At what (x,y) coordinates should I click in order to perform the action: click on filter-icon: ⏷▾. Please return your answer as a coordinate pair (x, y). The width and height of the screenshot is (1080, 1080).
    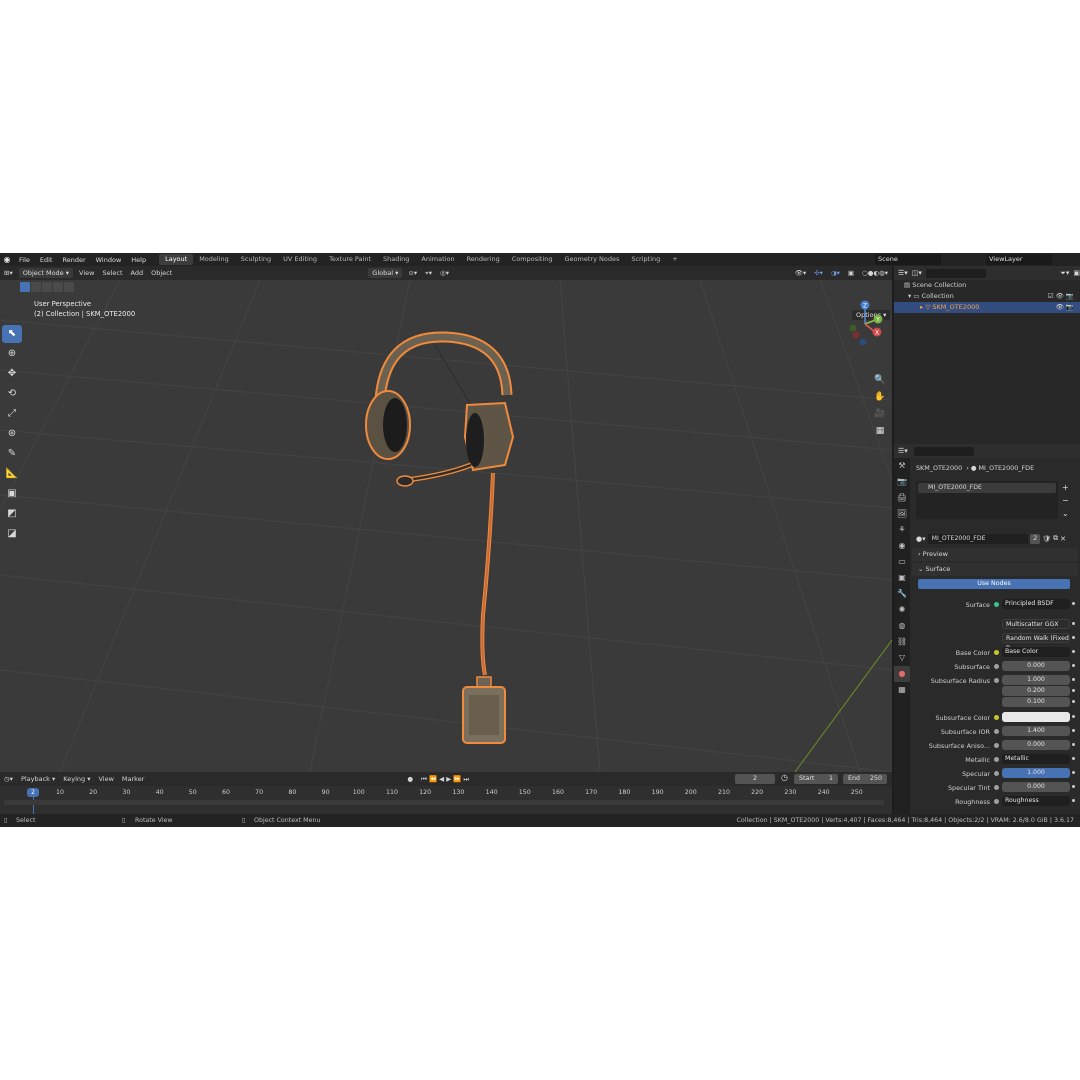
    Looking at the image, I should click on (1064, 273).